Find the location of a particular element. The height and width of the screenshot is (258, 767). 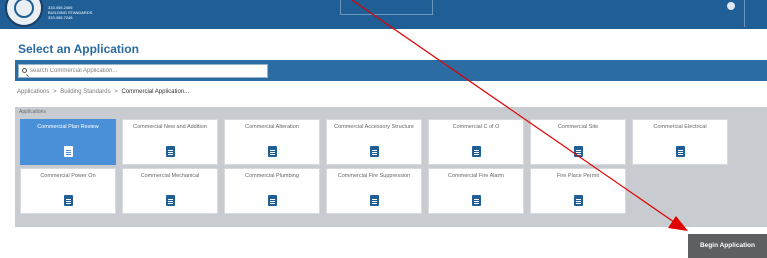

app-tile-commercial-fire-suppression: Commercial Fire Suppression is located at coordinates (374, 191).